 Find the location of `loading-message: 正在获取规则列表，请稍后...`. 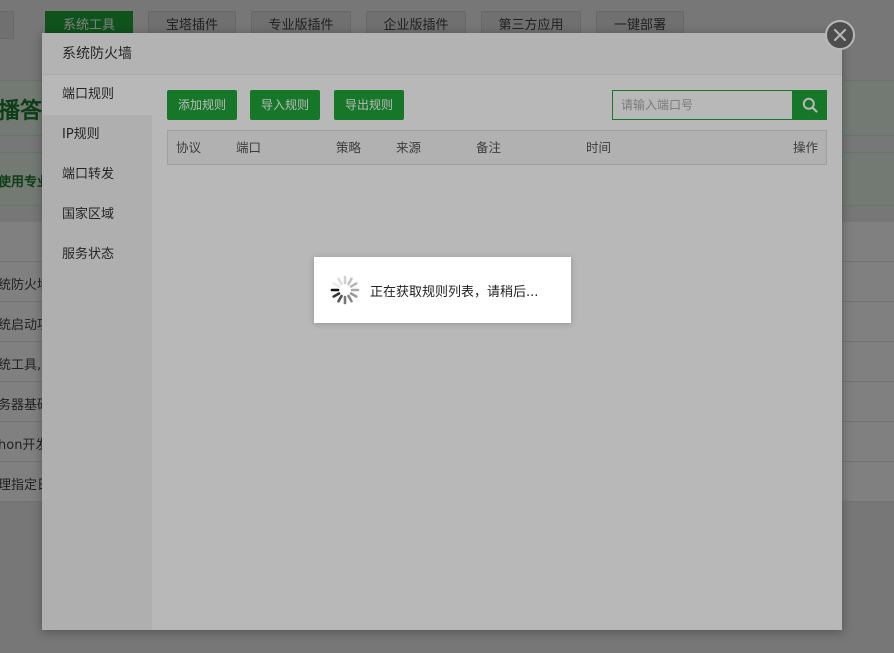

loading-message: 正在获取规则列表，请稍后... is located at coordinates (454, 292).